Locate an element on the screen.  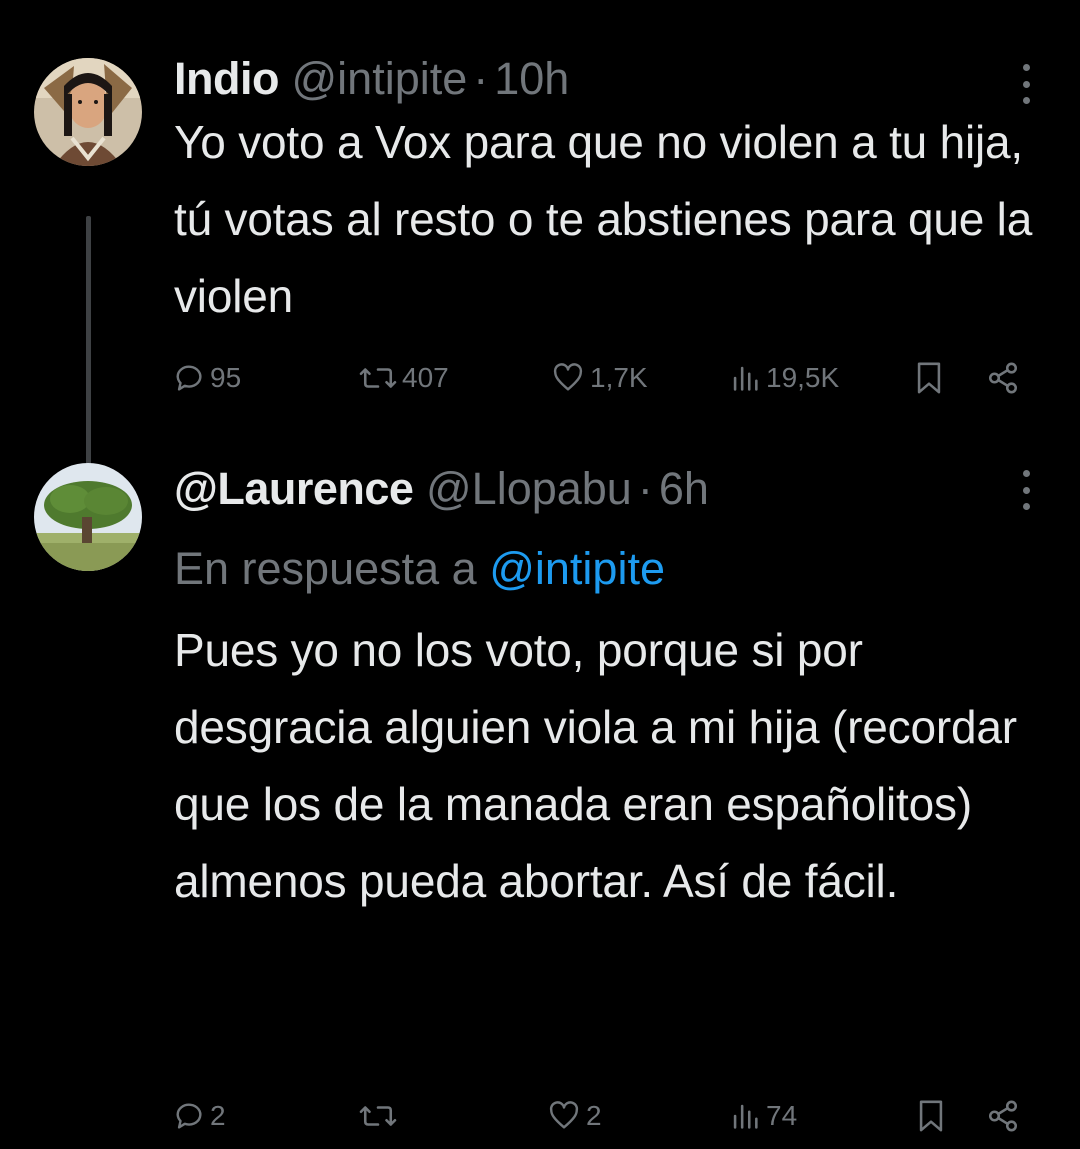
retweet-button is located at coordinates (380, 1116).